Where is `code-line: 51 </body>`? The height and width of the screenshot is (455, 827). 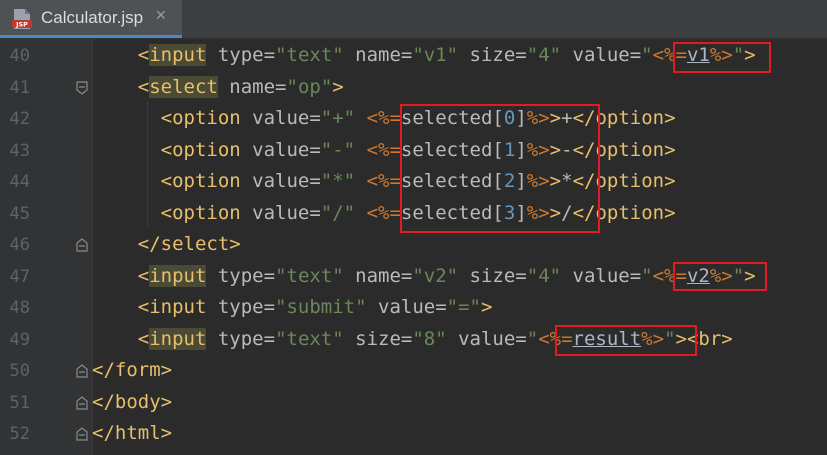
code-line: 51 </body> is located at coordinates (413, 404).